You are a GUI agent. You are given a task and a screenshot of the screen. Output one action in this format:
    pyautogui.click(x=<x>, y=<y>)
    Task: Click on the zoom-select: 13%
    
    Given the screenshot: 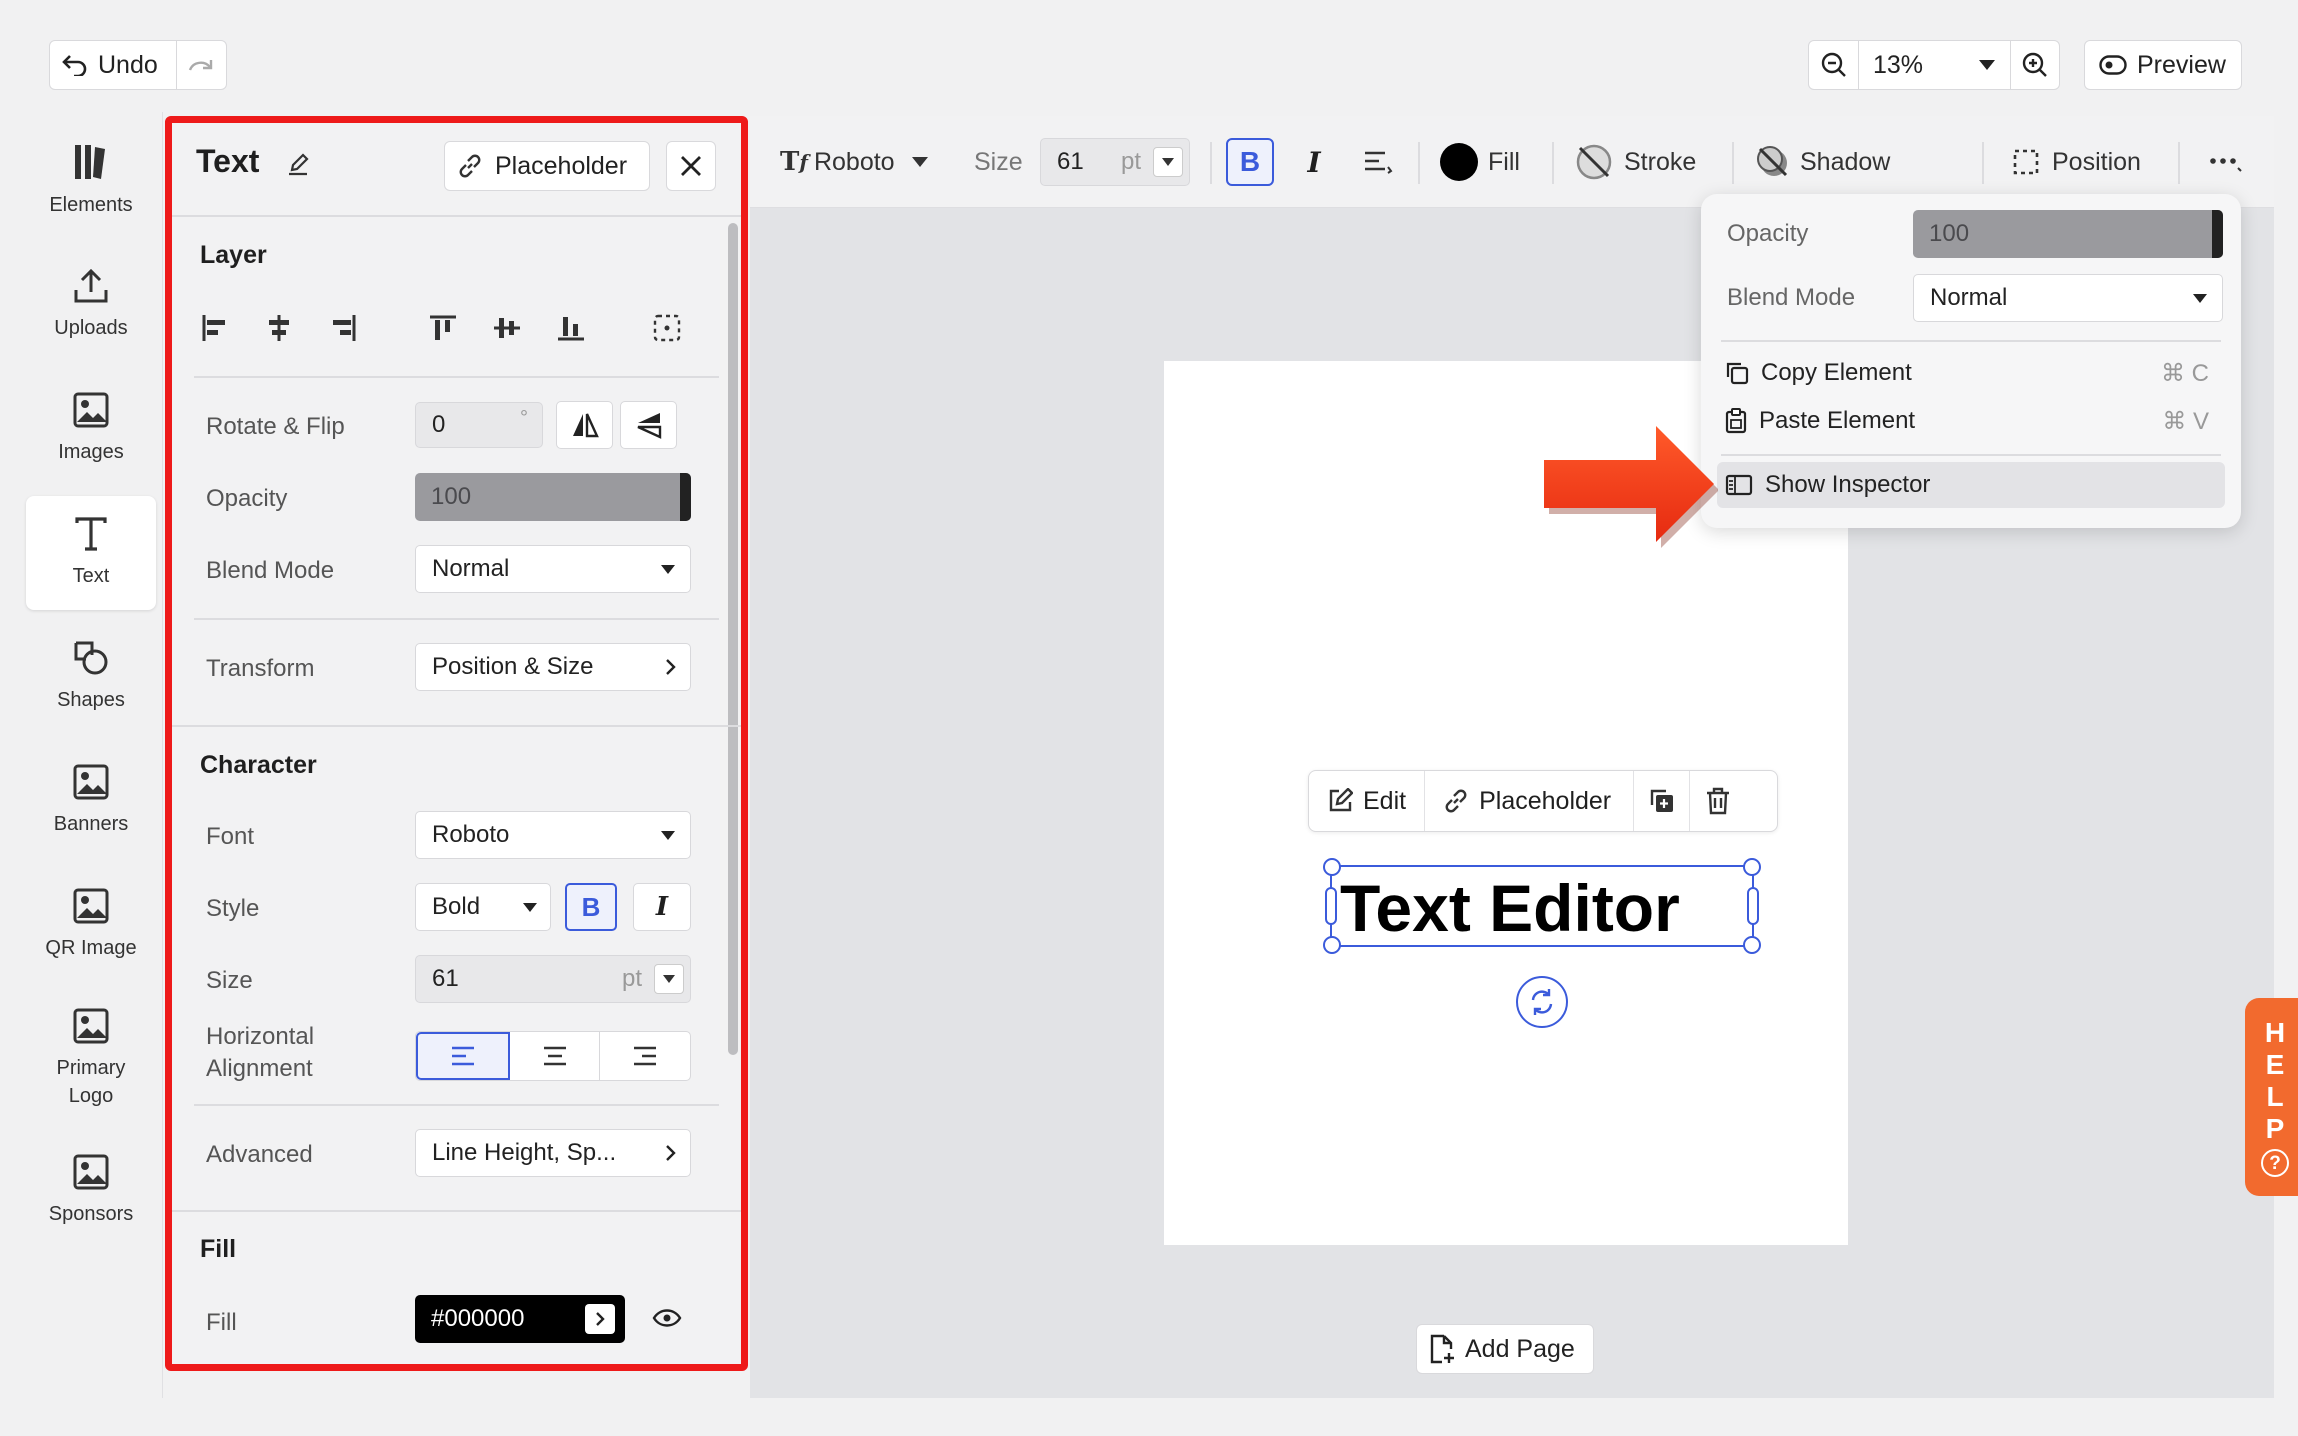 What is the action you would take?
    pyautogui.click(x=1935, y=65)
    